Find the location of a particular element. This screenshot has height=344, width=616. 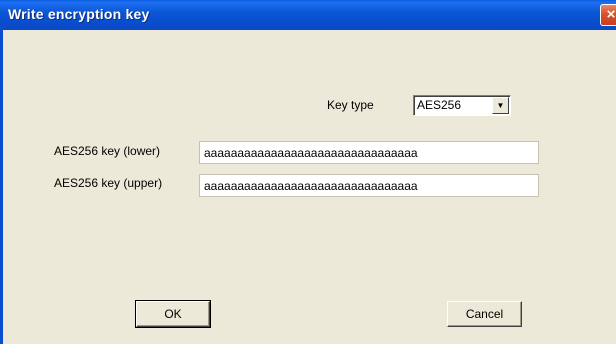

cancel-button: Cancel is located at coordinates (484, 314).